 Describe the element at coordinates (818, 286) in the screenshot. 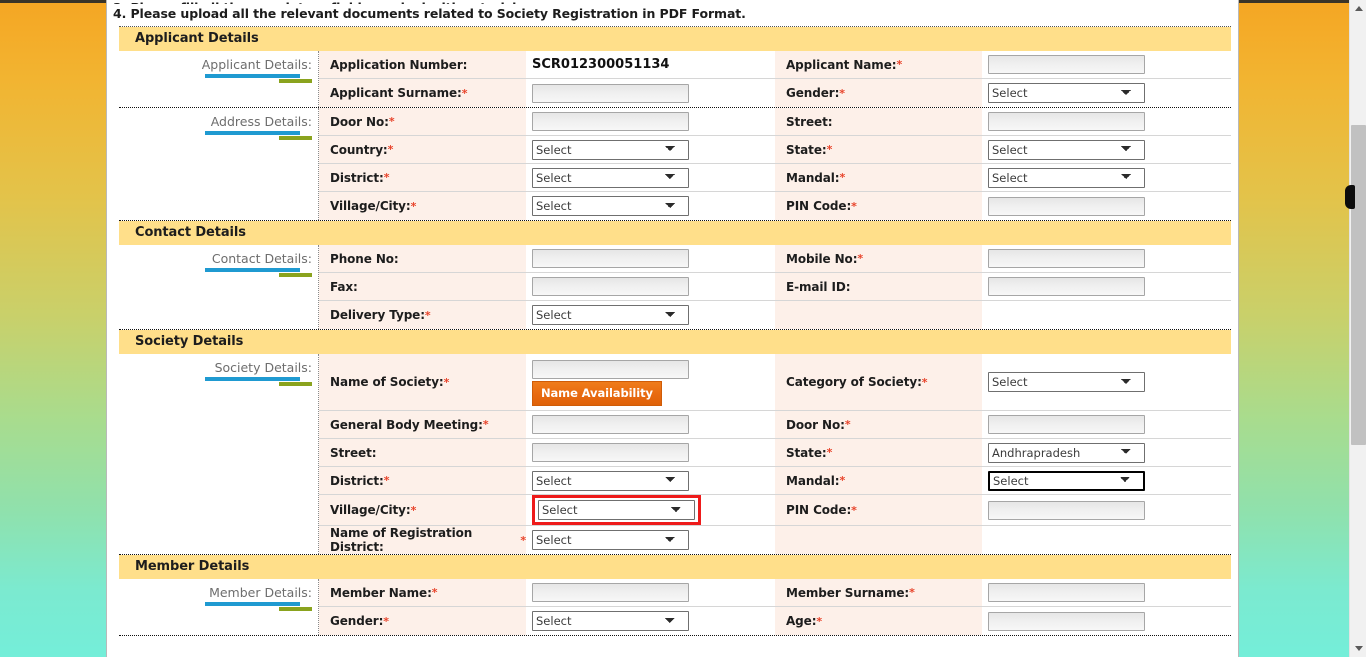

I see `label-text: E-mail ID:` at that location.